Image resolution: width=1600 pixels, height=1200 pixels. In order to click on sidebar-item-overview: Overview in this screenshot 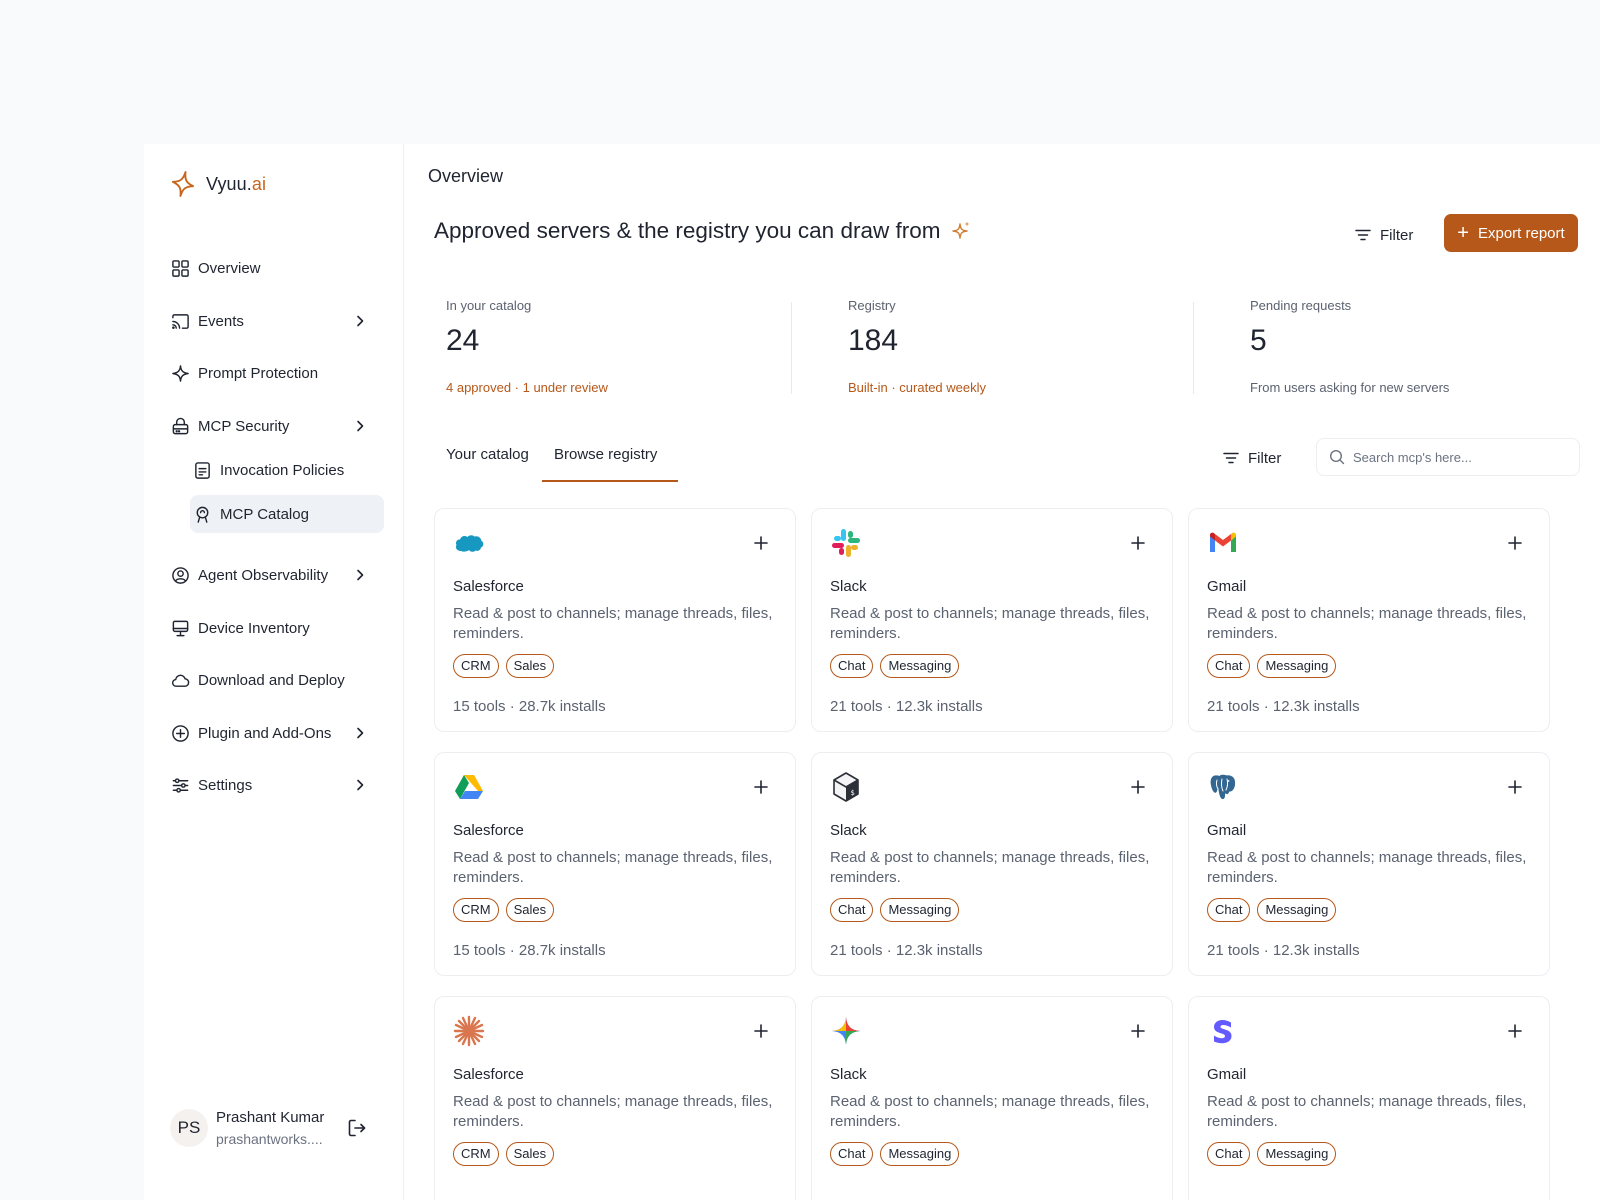, I will do `click(274, 268)`.